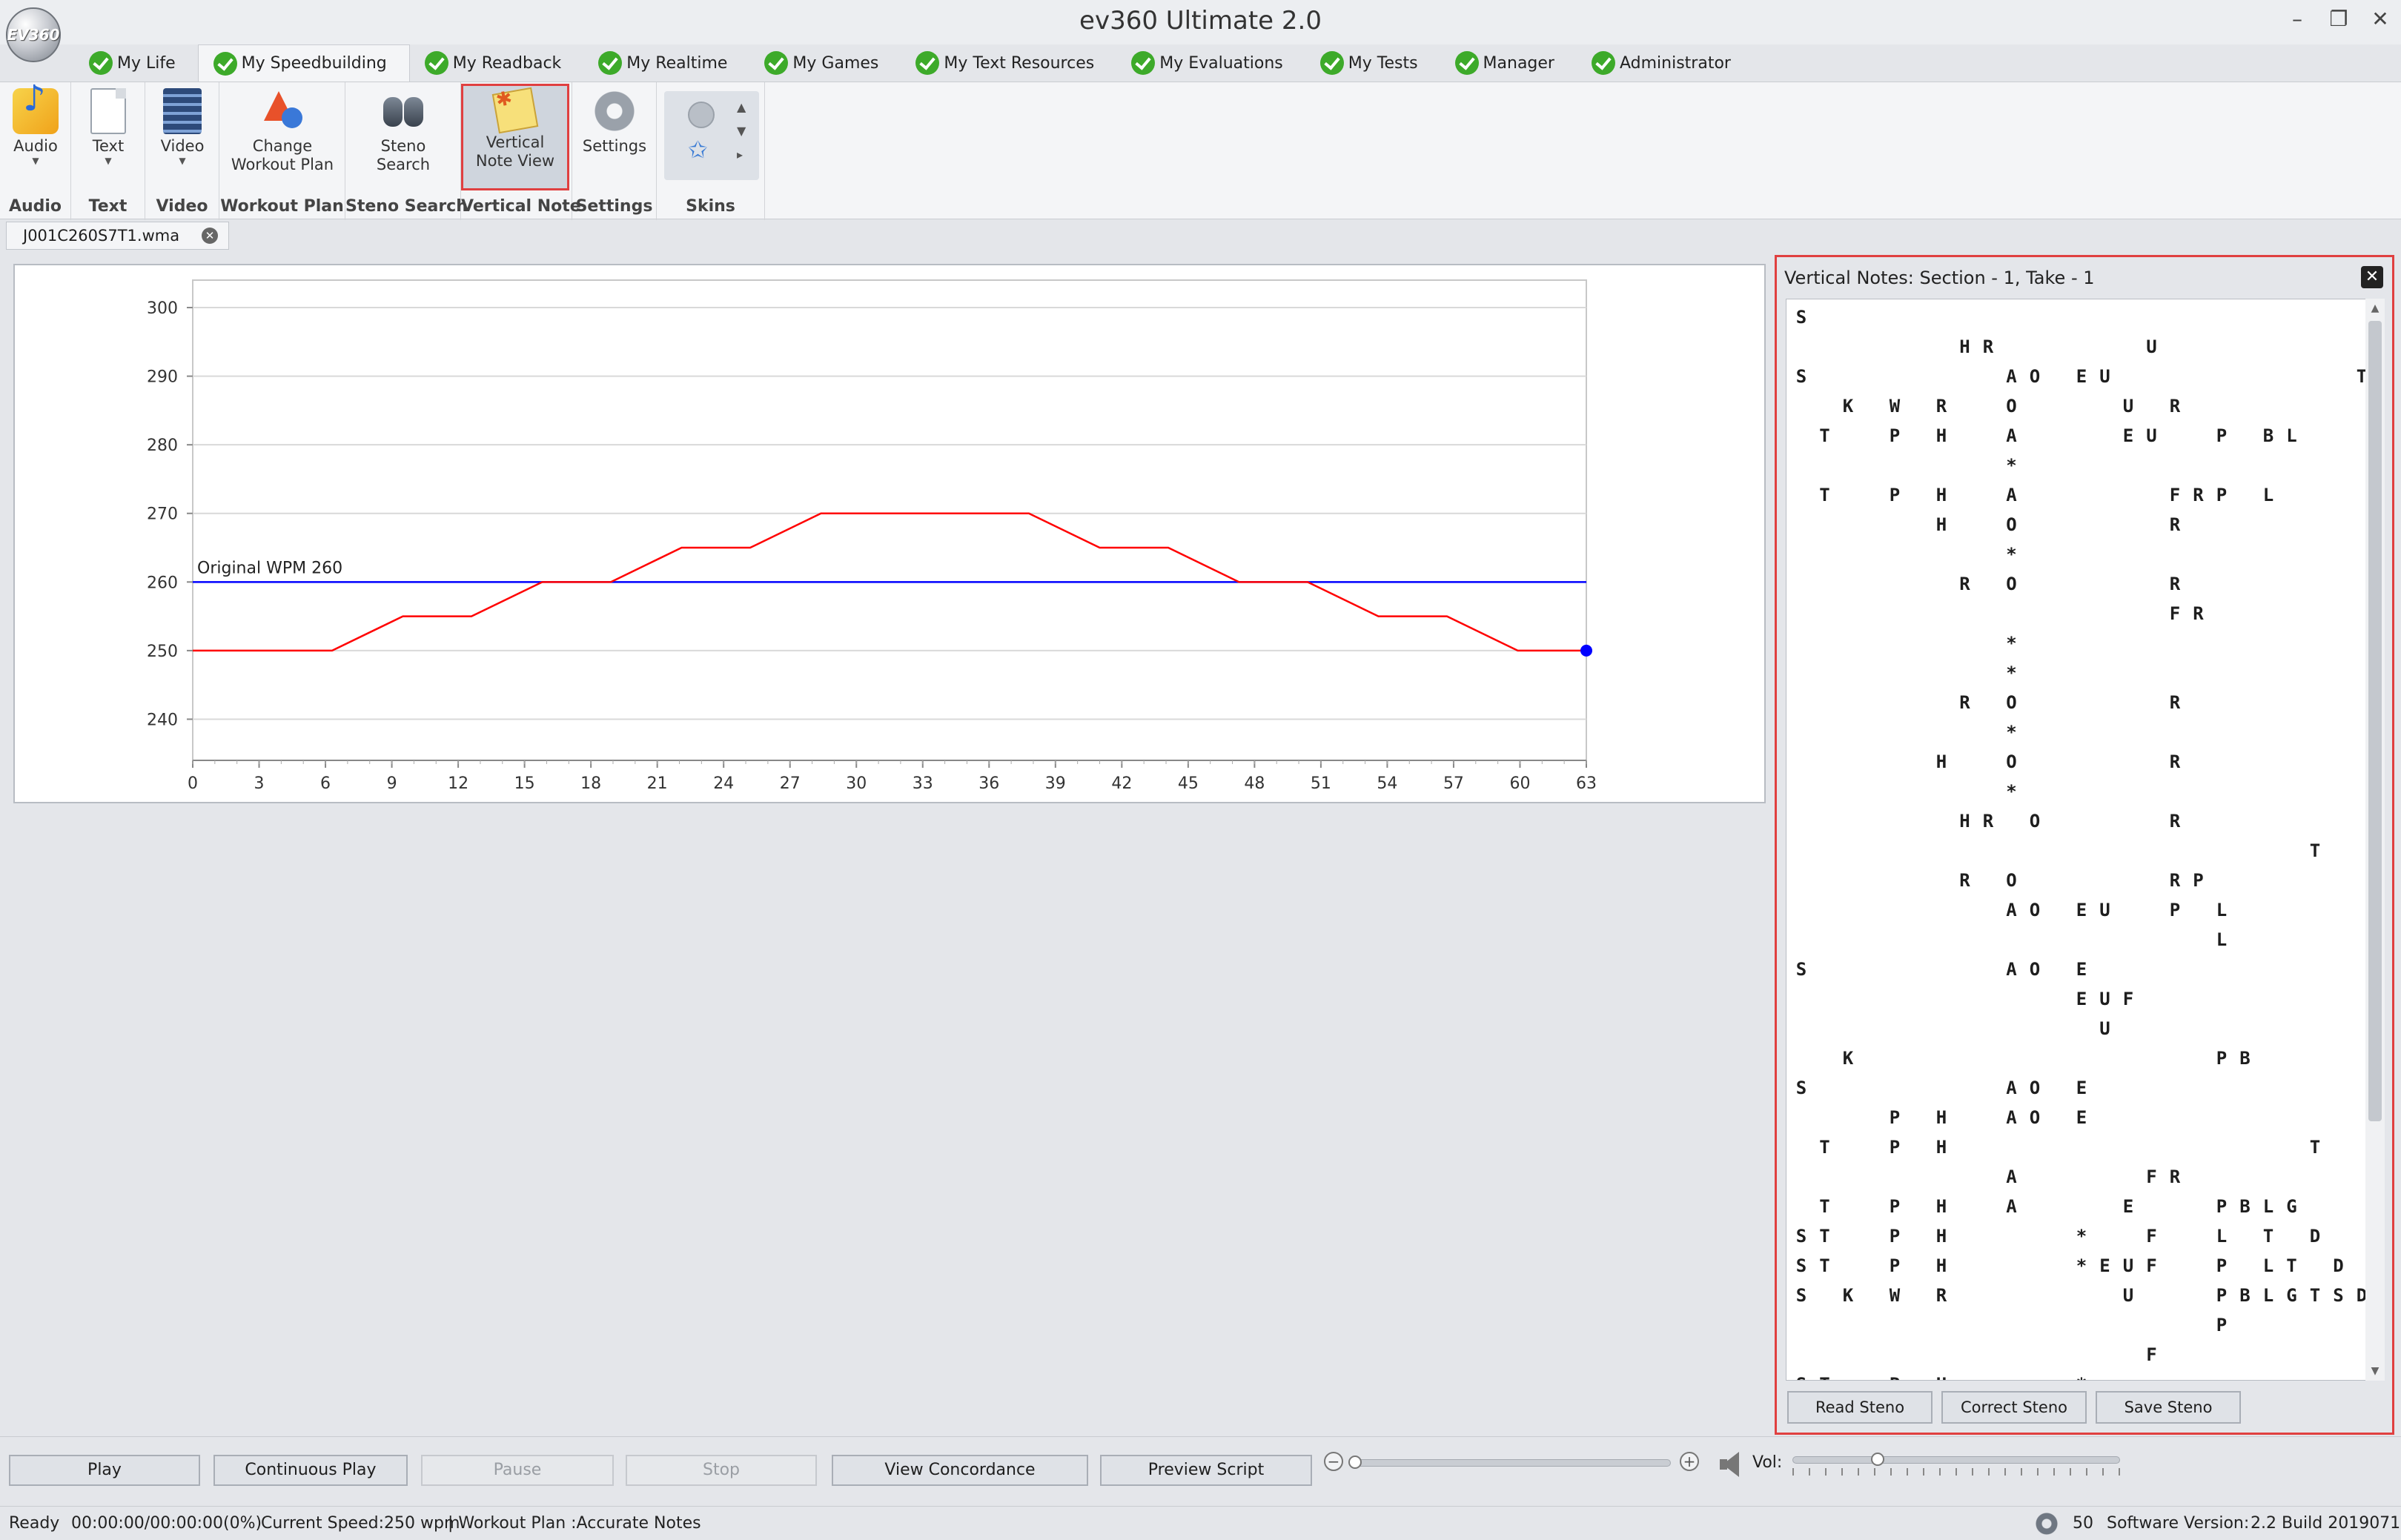 The image size is (2401, 1540). What do you see at coordinates (2168, 1407) in the screenshot?
I see `save-steno-button: Save Steno` at bounding box center [2168, 1407].